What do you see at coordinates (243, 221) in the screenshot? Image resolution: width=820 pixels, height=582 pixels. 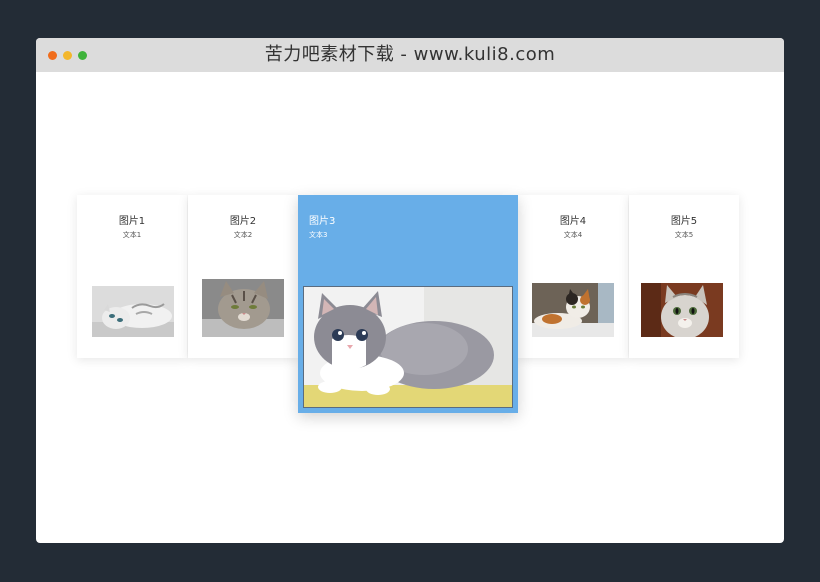 I see `slide-title: 图片2` at bounding box center [243, 221].